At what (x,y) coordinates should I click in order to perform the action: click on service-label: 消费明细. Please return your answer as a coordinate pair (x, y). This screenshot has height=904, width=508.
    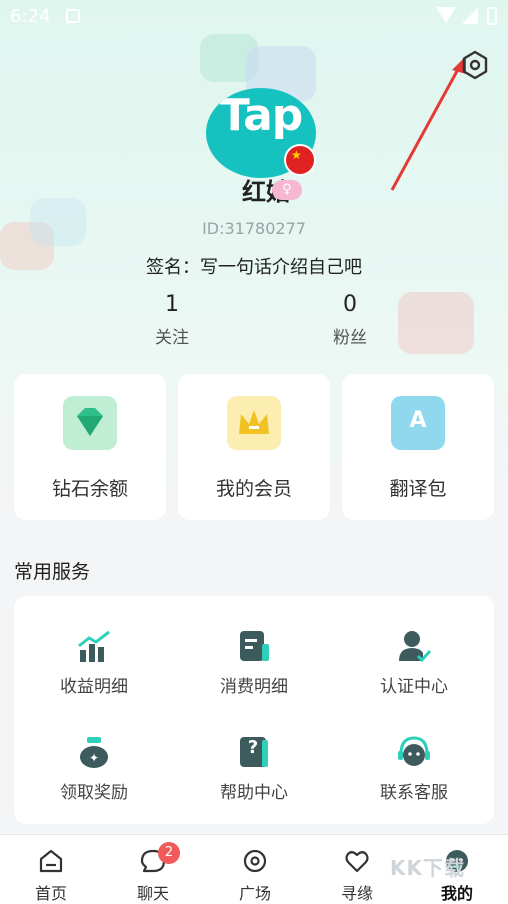
    Looking at the image, I should click on (254, 687).